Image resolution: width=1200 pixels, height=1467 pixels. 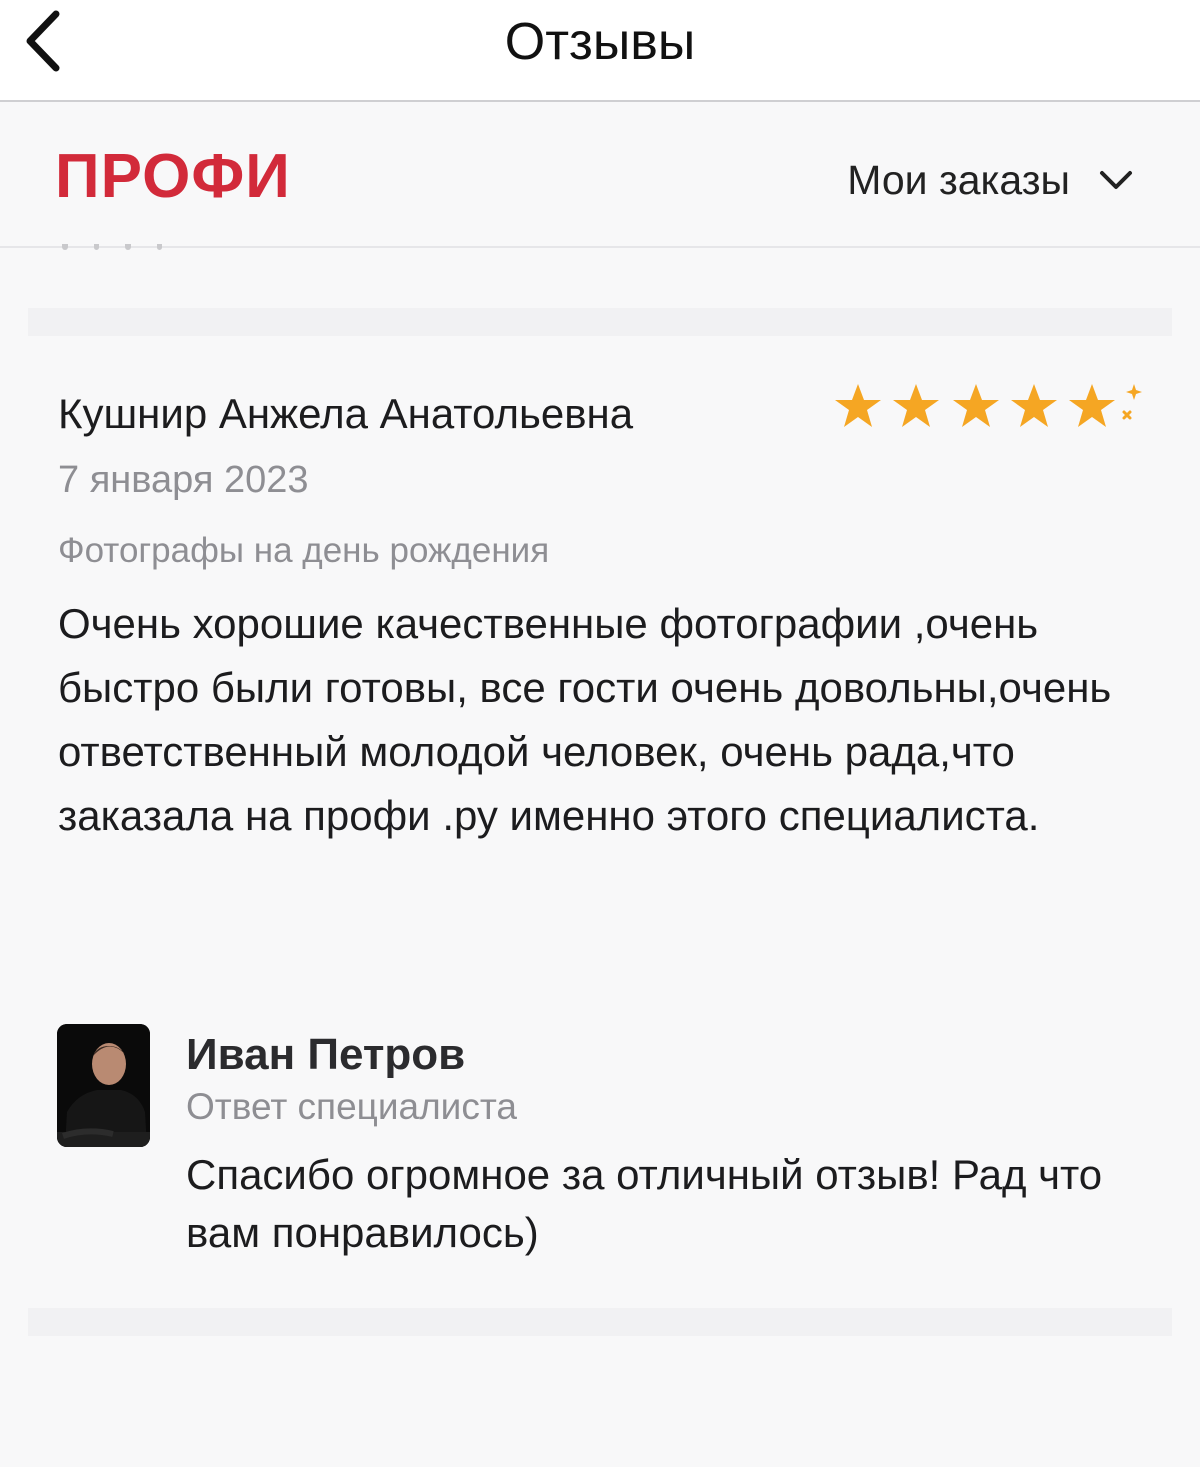 I want to click on star-rating-icon, so click(x=988, y=405).